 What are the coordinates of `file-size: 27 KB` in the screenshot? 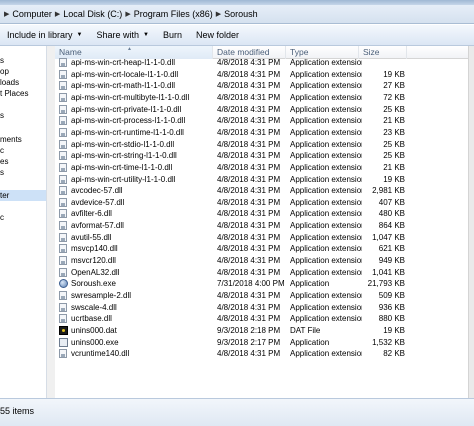 It's located at (394, 86).